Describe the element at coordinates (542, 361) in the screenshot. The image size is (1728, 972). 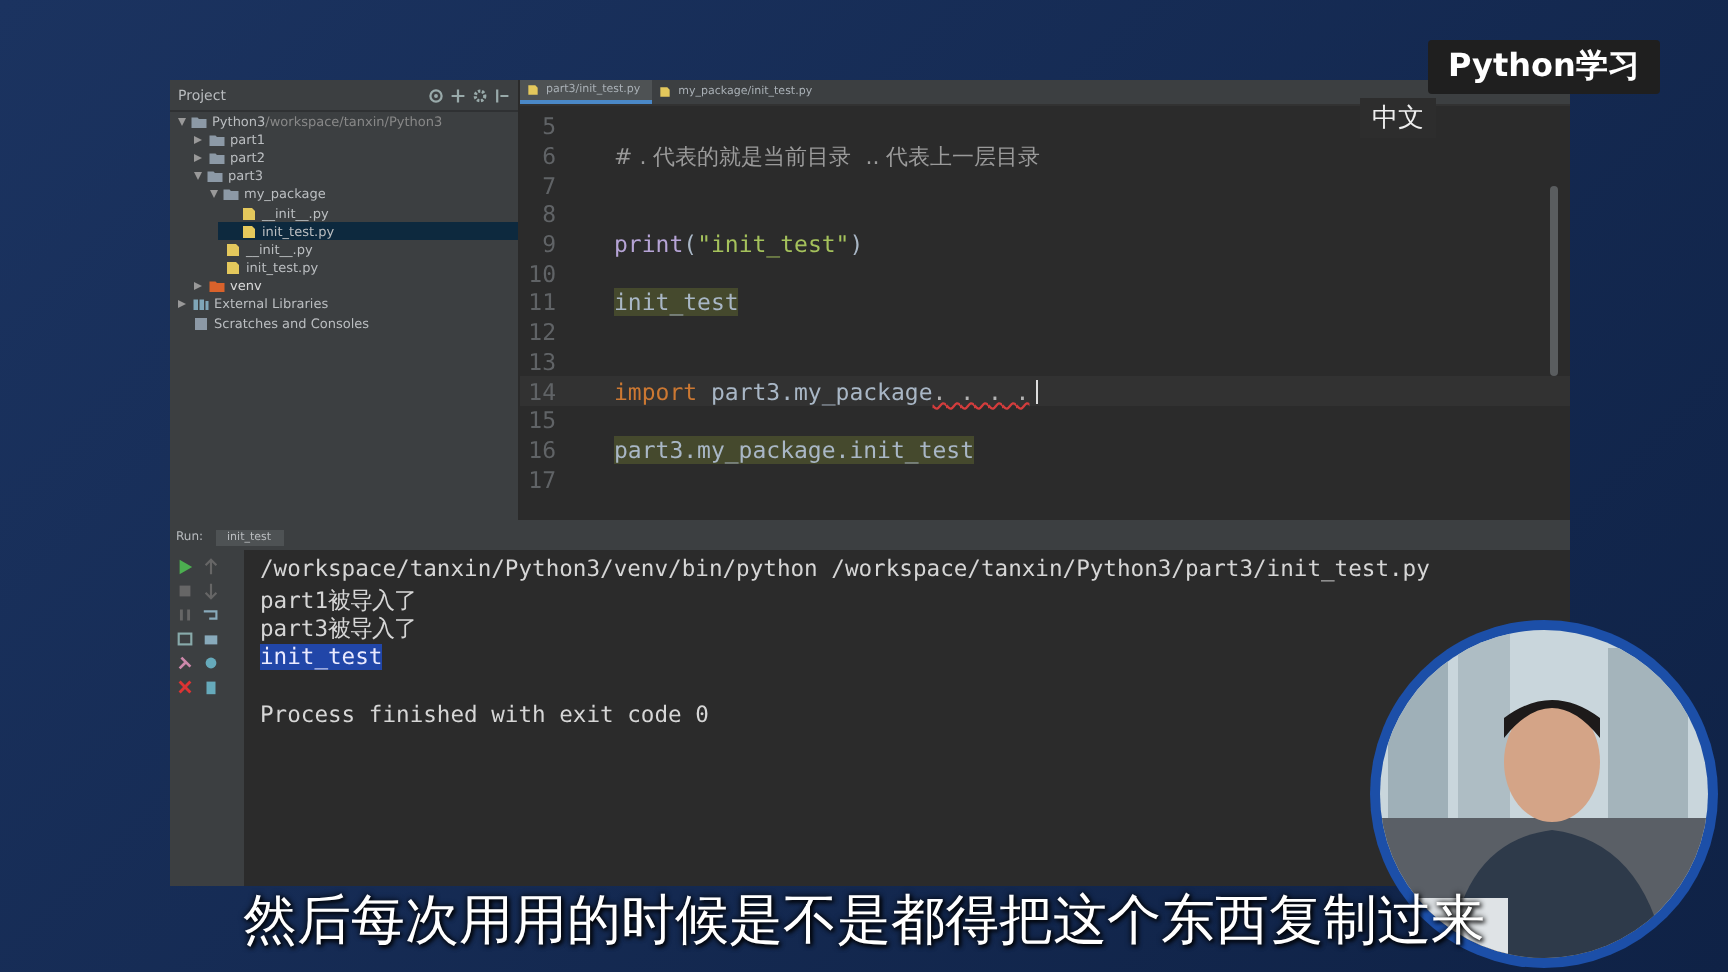
I see `line-number: 13` at that location.